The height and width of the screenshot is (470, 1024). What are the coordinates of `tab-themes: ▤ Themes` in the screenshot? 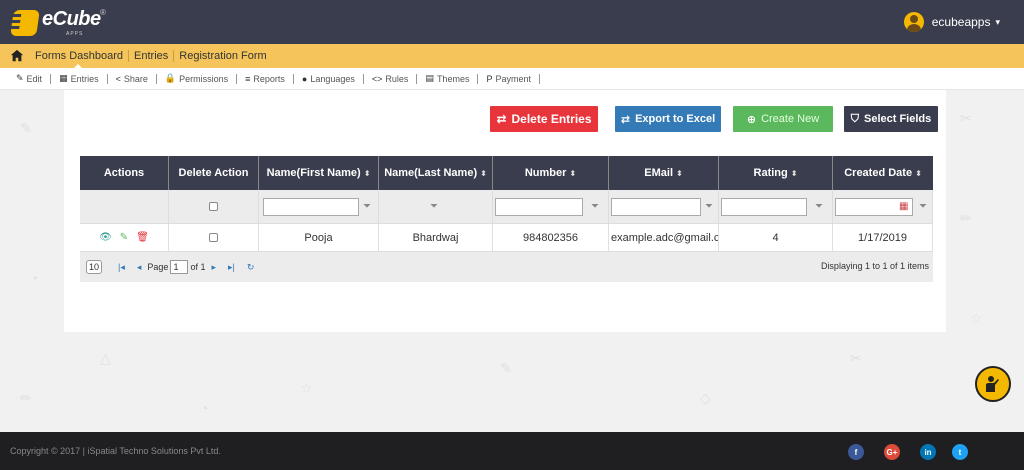 It's located at (448, 78).